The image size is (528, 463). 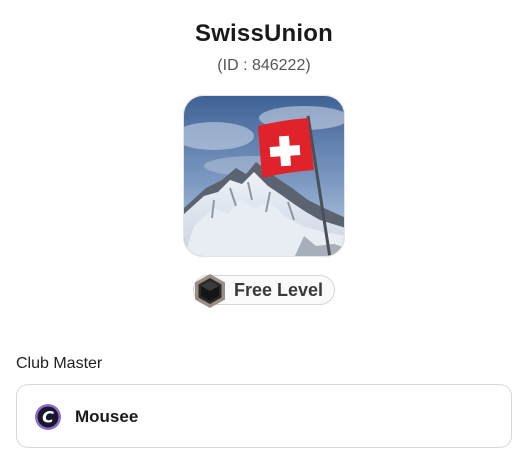 I want to click on svg-text: C, so click(x=48, y=417).